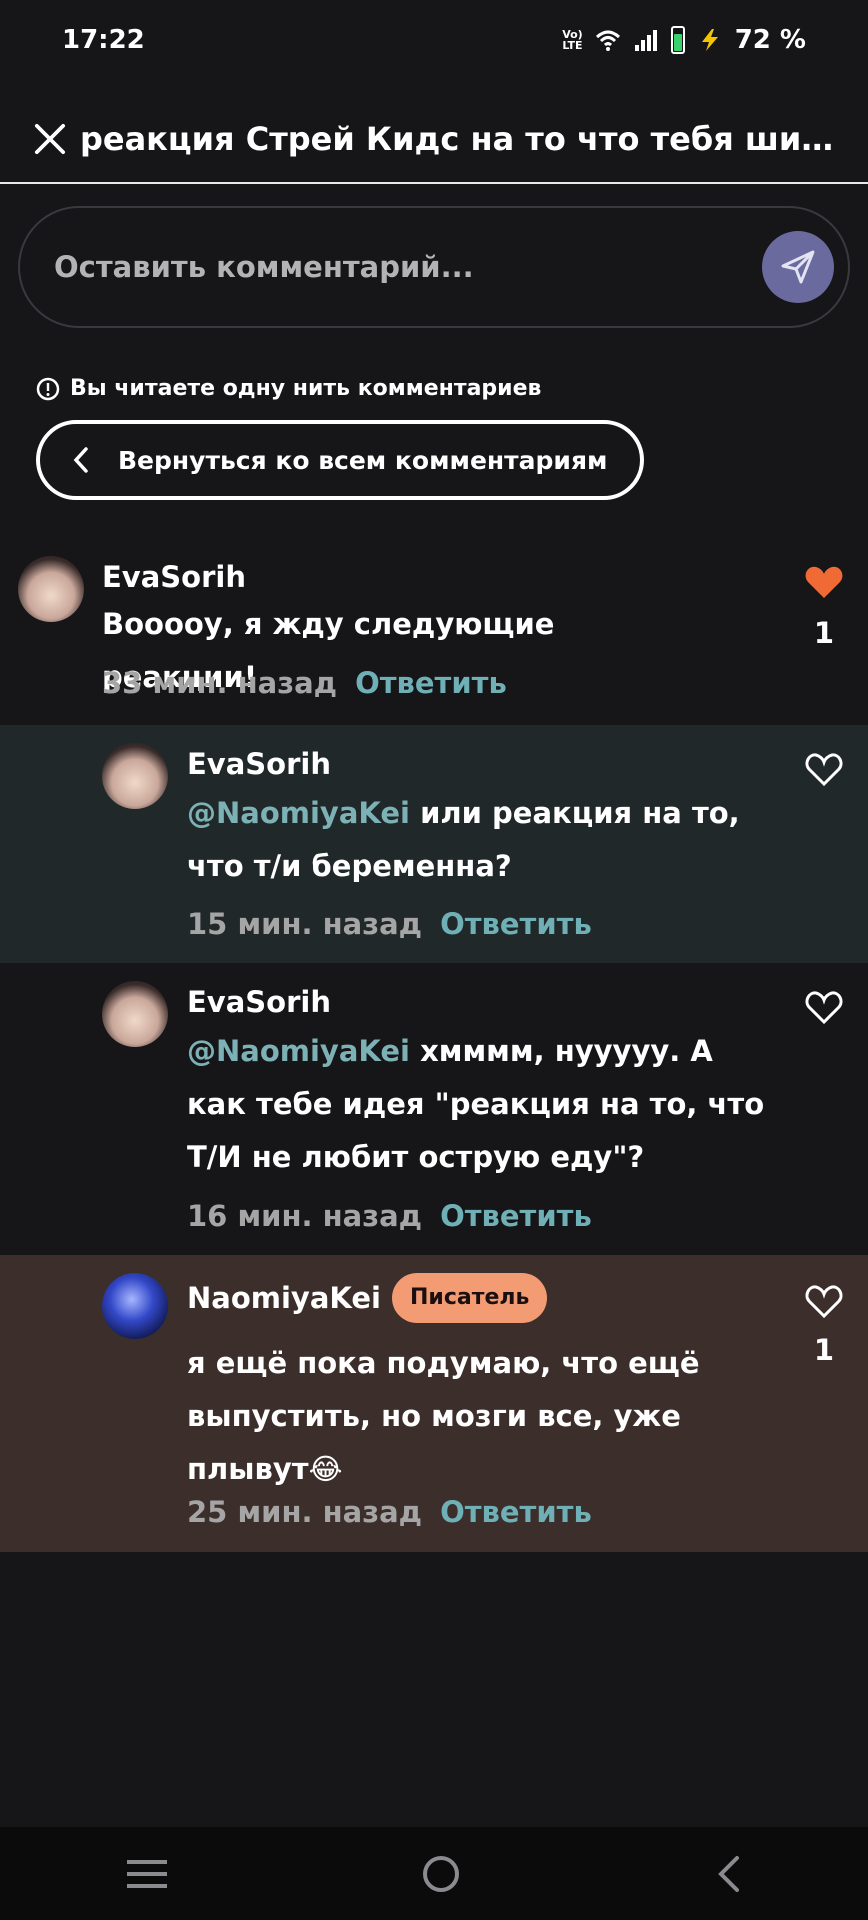 This screenshot has height=1920, width=868. Describe the element at coordinates (607, 40) in the screenshot. I see `wifi-icon` at that location.